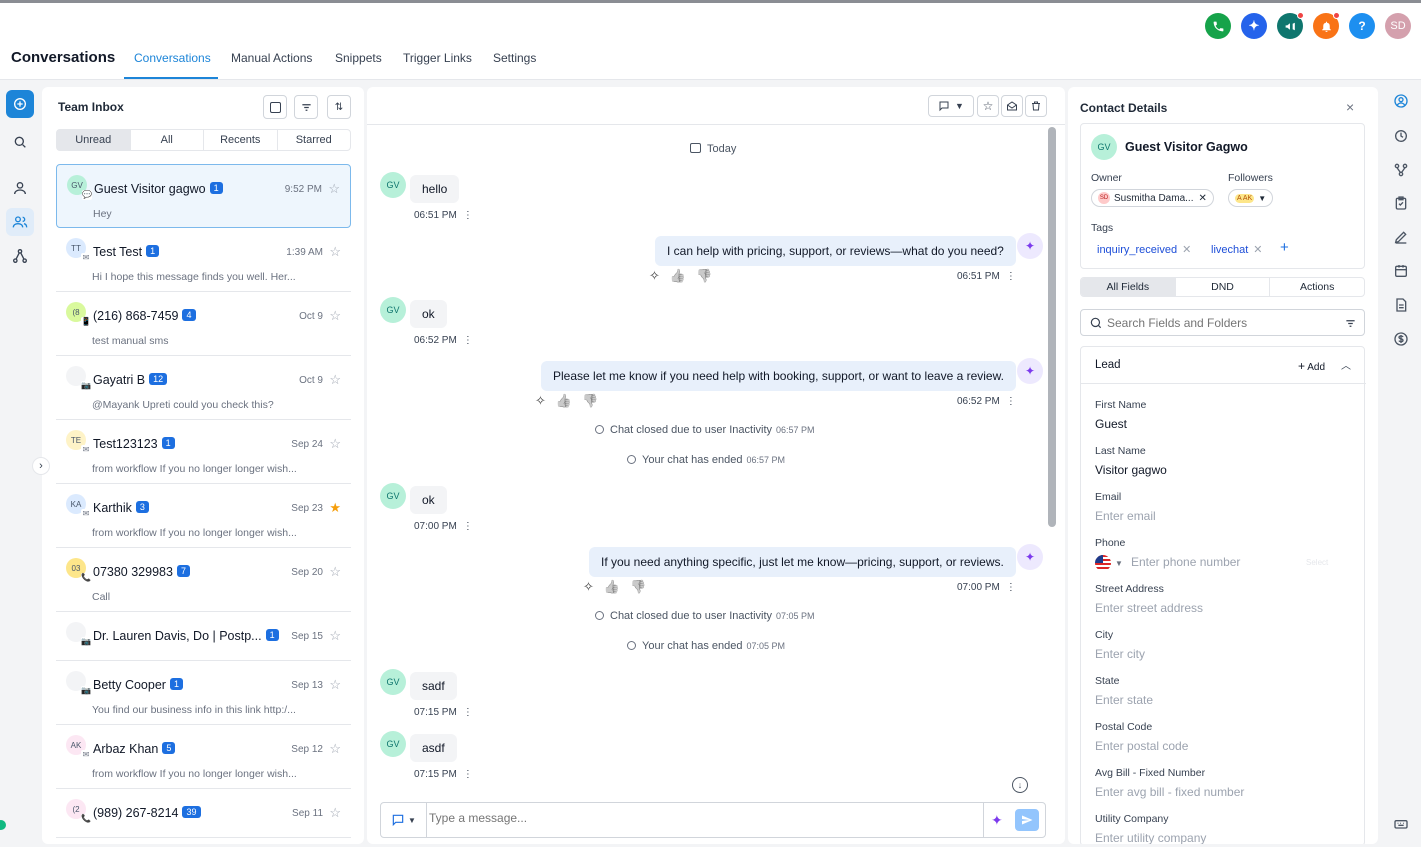 This screenshot has height=847, width=1421. Describe the element at coordinates (20, 142) in the screenshot. I see `rail-search` at that location.